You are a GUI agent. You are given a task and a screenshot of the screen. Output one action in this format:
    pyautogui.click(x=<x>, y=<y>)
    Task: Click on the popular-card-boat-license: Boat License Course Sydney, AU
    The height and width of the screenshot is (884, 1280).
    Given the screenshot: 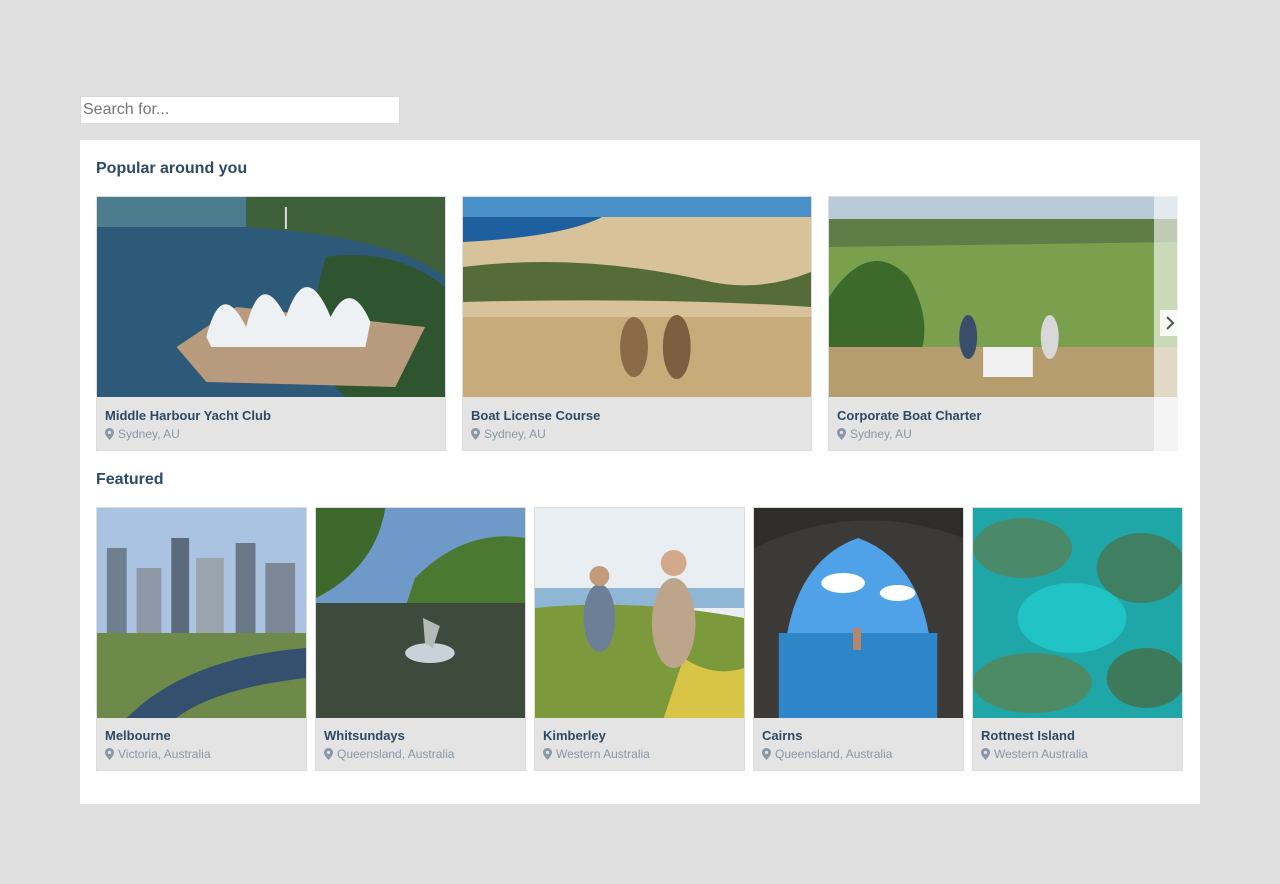 What is the action you would take?
    pyautogui.click(x=637, y=323)
    